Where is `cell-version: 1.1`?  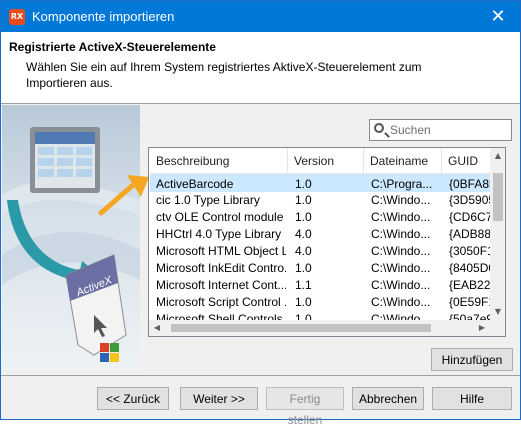
cell-version: 1.1 is located at coordinates (303, 285).